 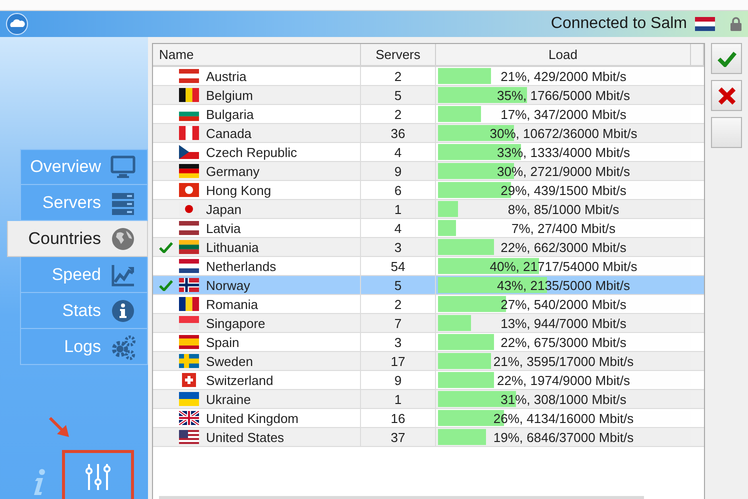 What do you see at coordinates (428, 171) in the screenshot?
I see `table-row: Germany 9 30%, 2721/9000 Mbit/s` at bounding box center [428, 171].